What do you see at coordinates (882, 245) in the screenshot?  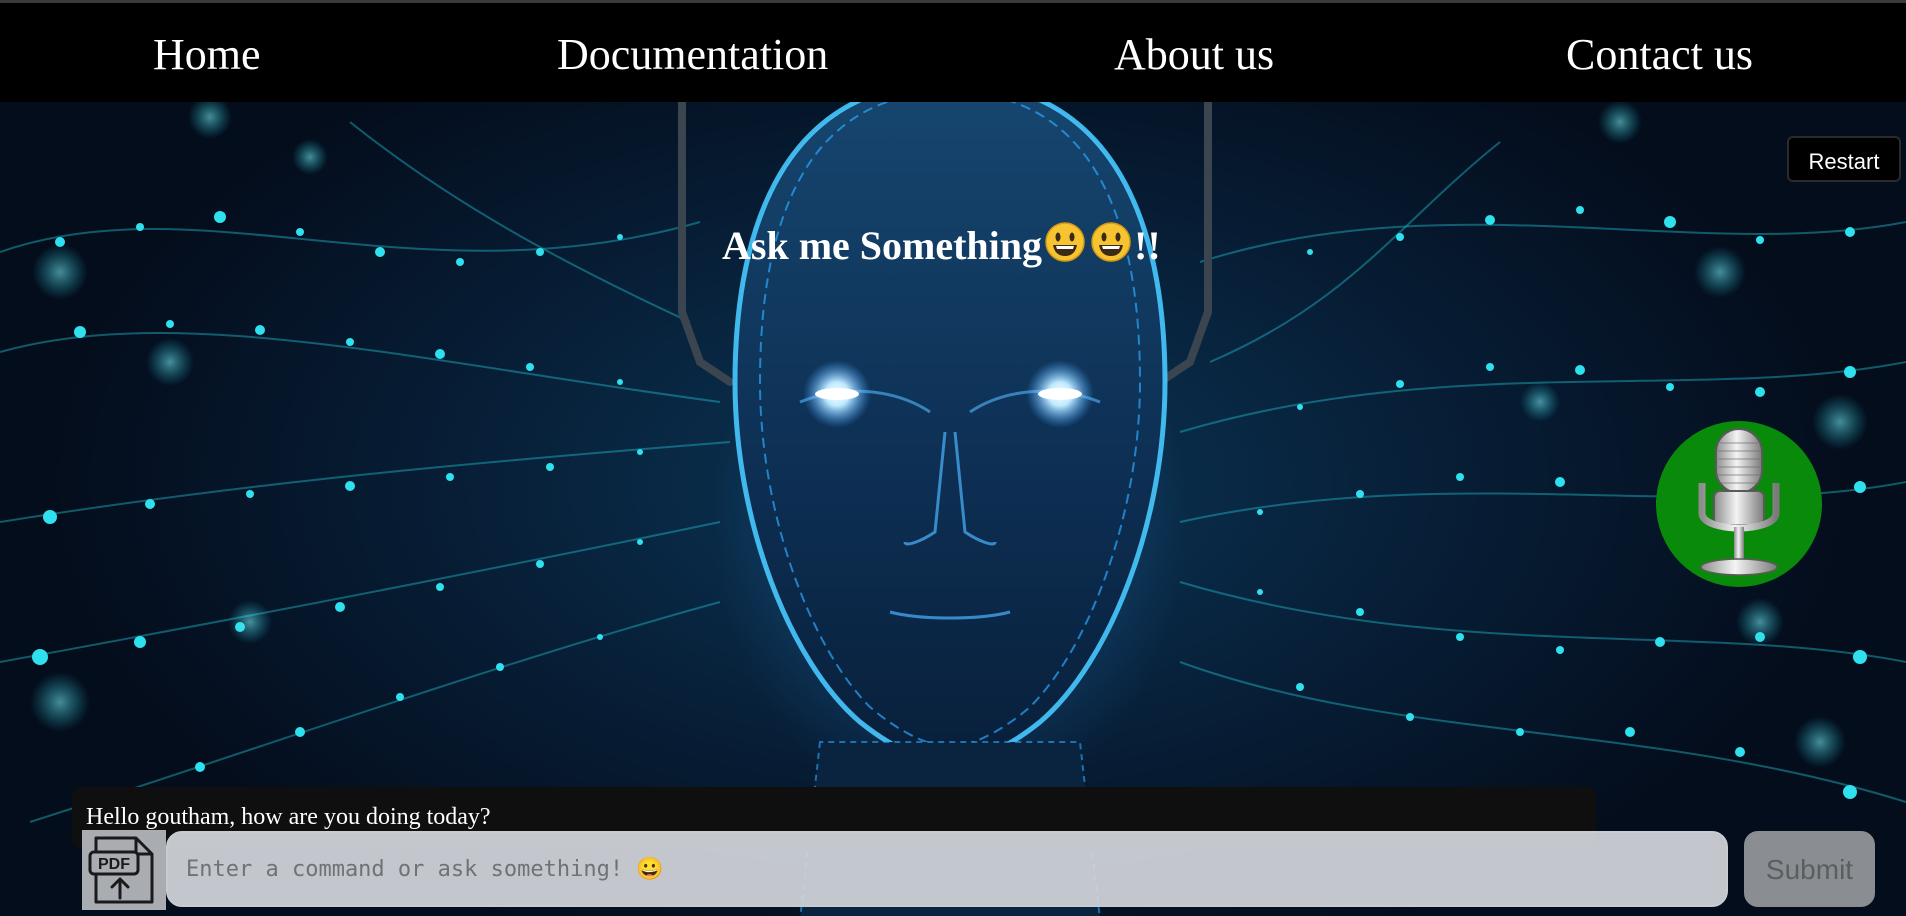 I see `page-heading-text: Ask me Something` at bounding box center [882, 245].